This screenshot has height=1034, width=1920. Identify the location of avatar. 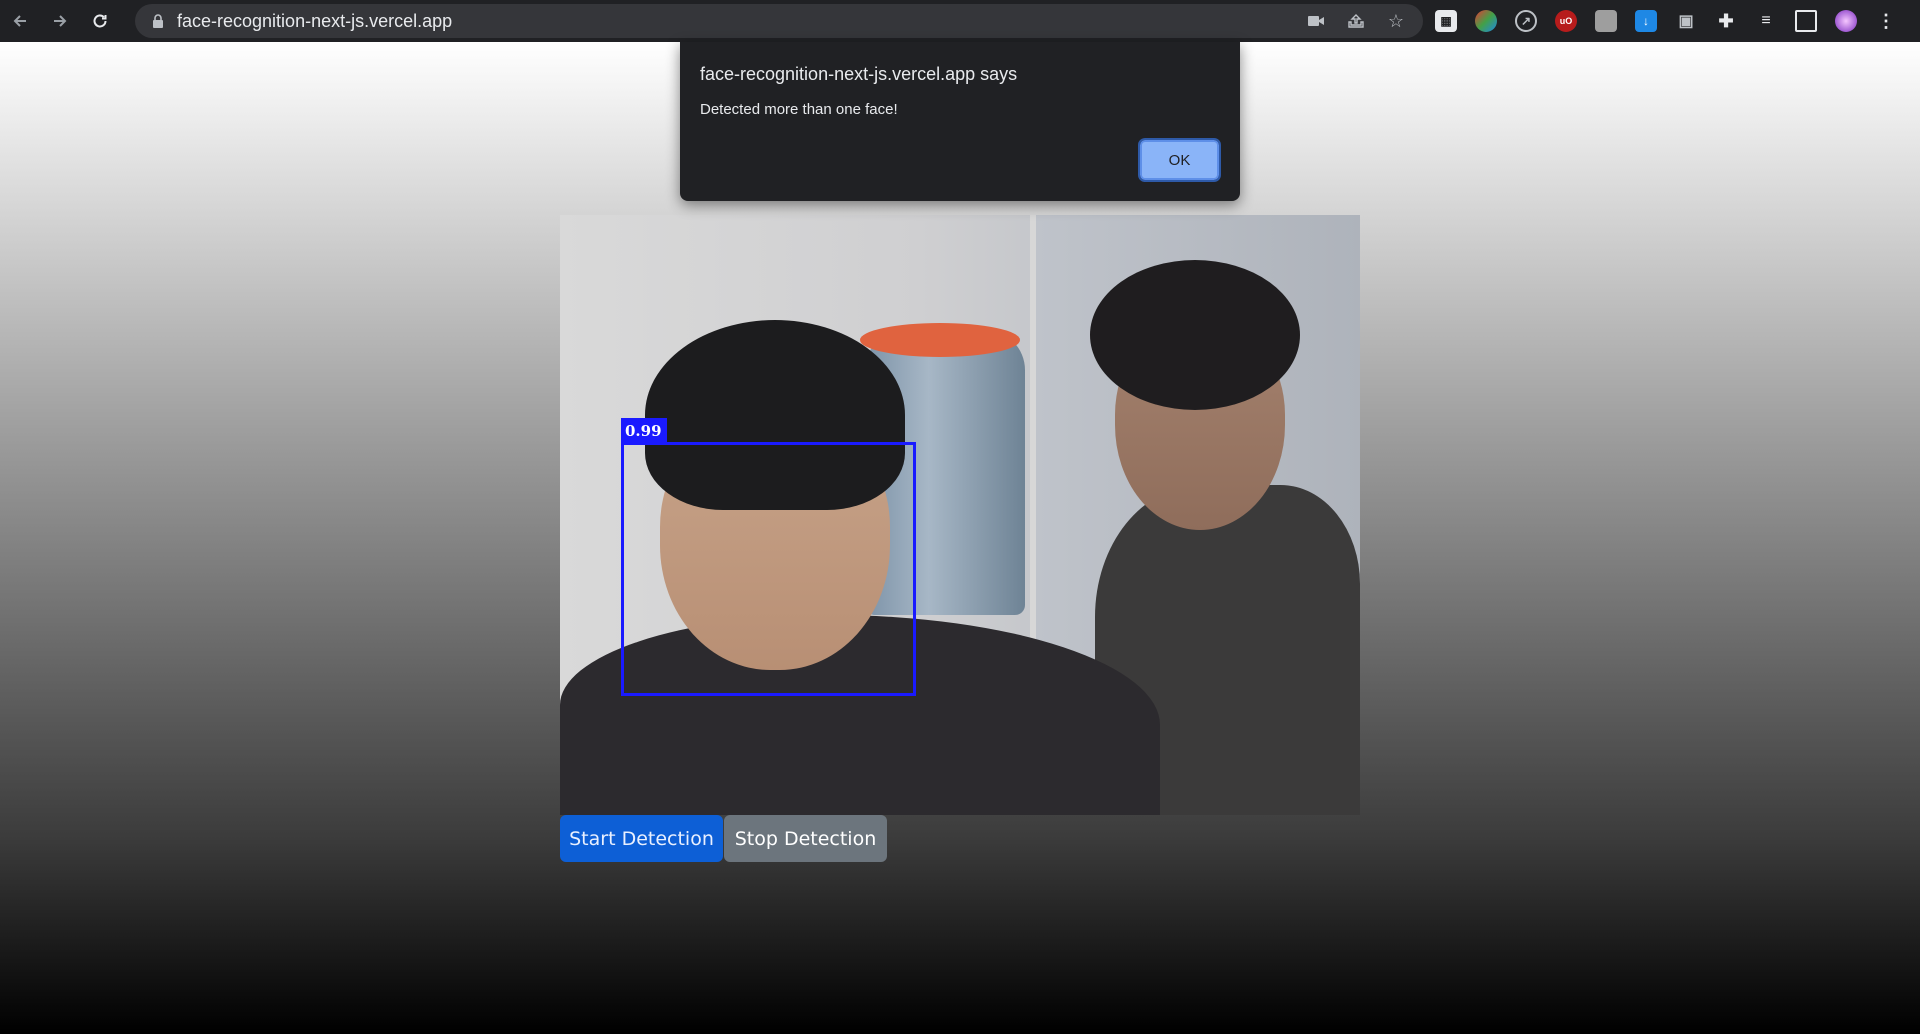
(1846, 21).